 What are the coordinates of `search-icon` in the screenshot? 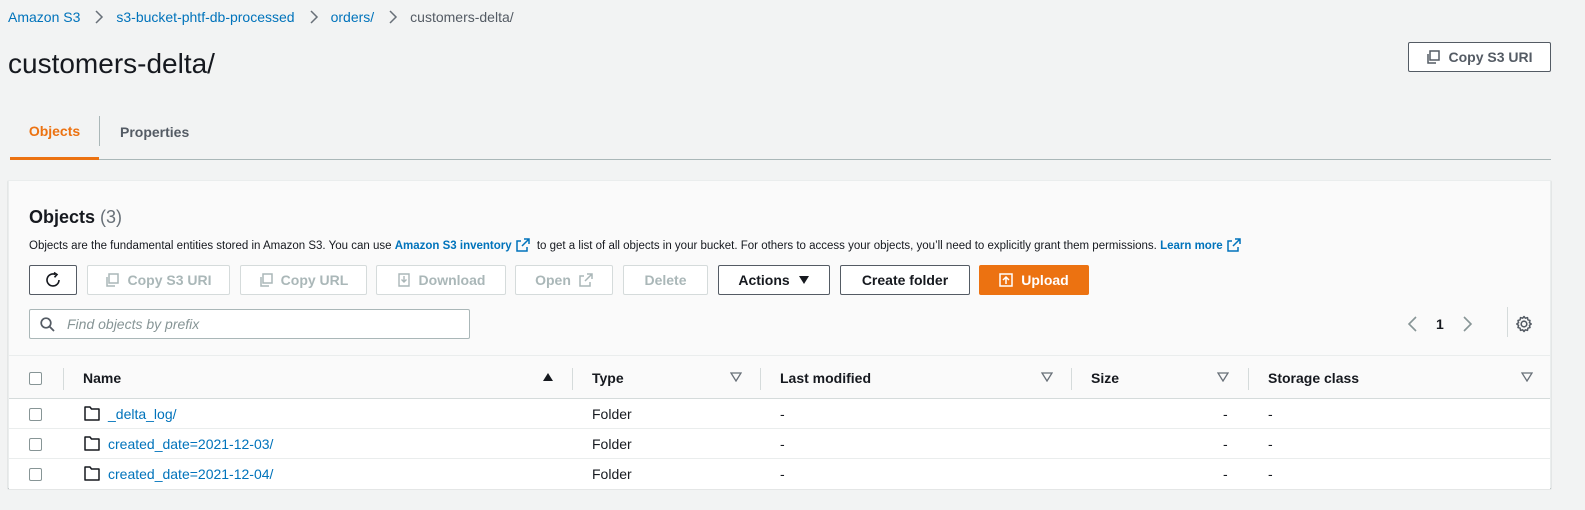 It's located at (47, 324).